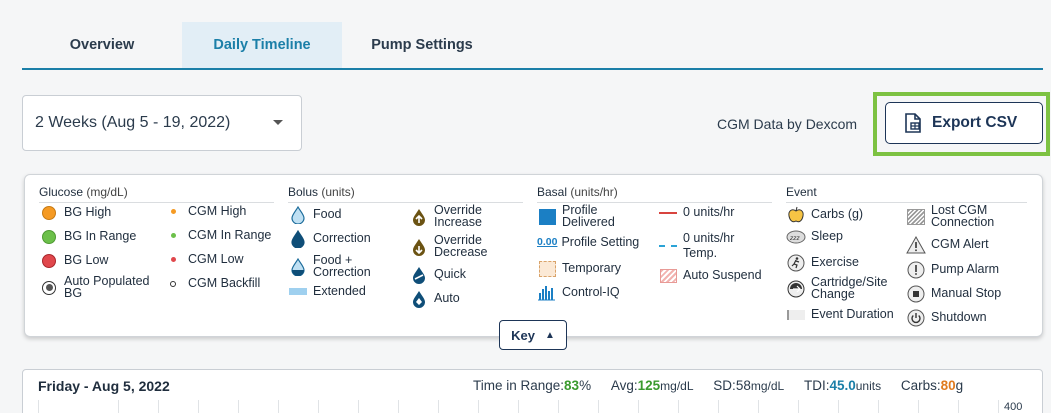 This screenshot has width=1051, height=413. I want to click on legend-glucose-title: Glucose (mg/dL), so click(156, 194).